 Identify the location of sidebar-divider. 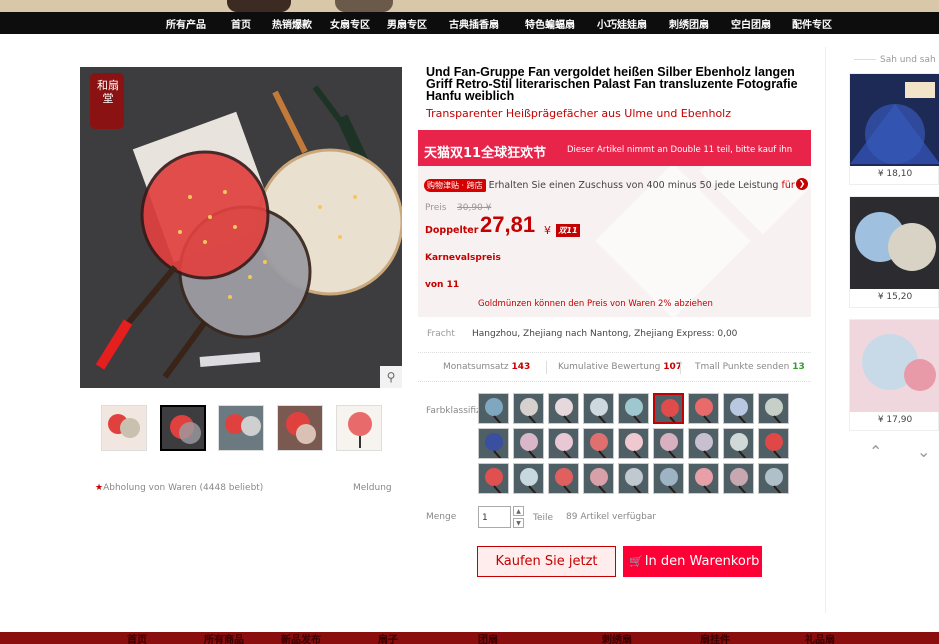
(825, 330).